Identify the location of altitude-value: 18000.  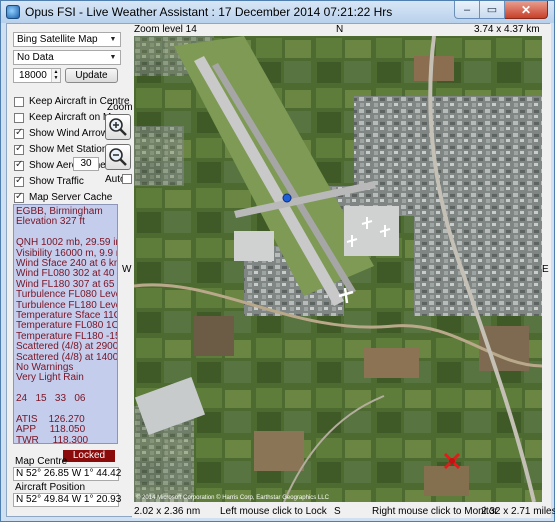
(33, 75).